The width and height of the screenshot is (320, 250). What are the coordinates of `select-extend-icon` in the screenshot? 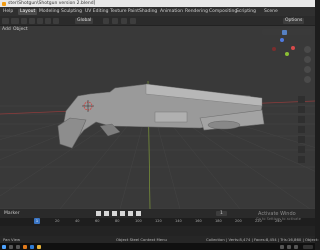 It's located at (56, 21).